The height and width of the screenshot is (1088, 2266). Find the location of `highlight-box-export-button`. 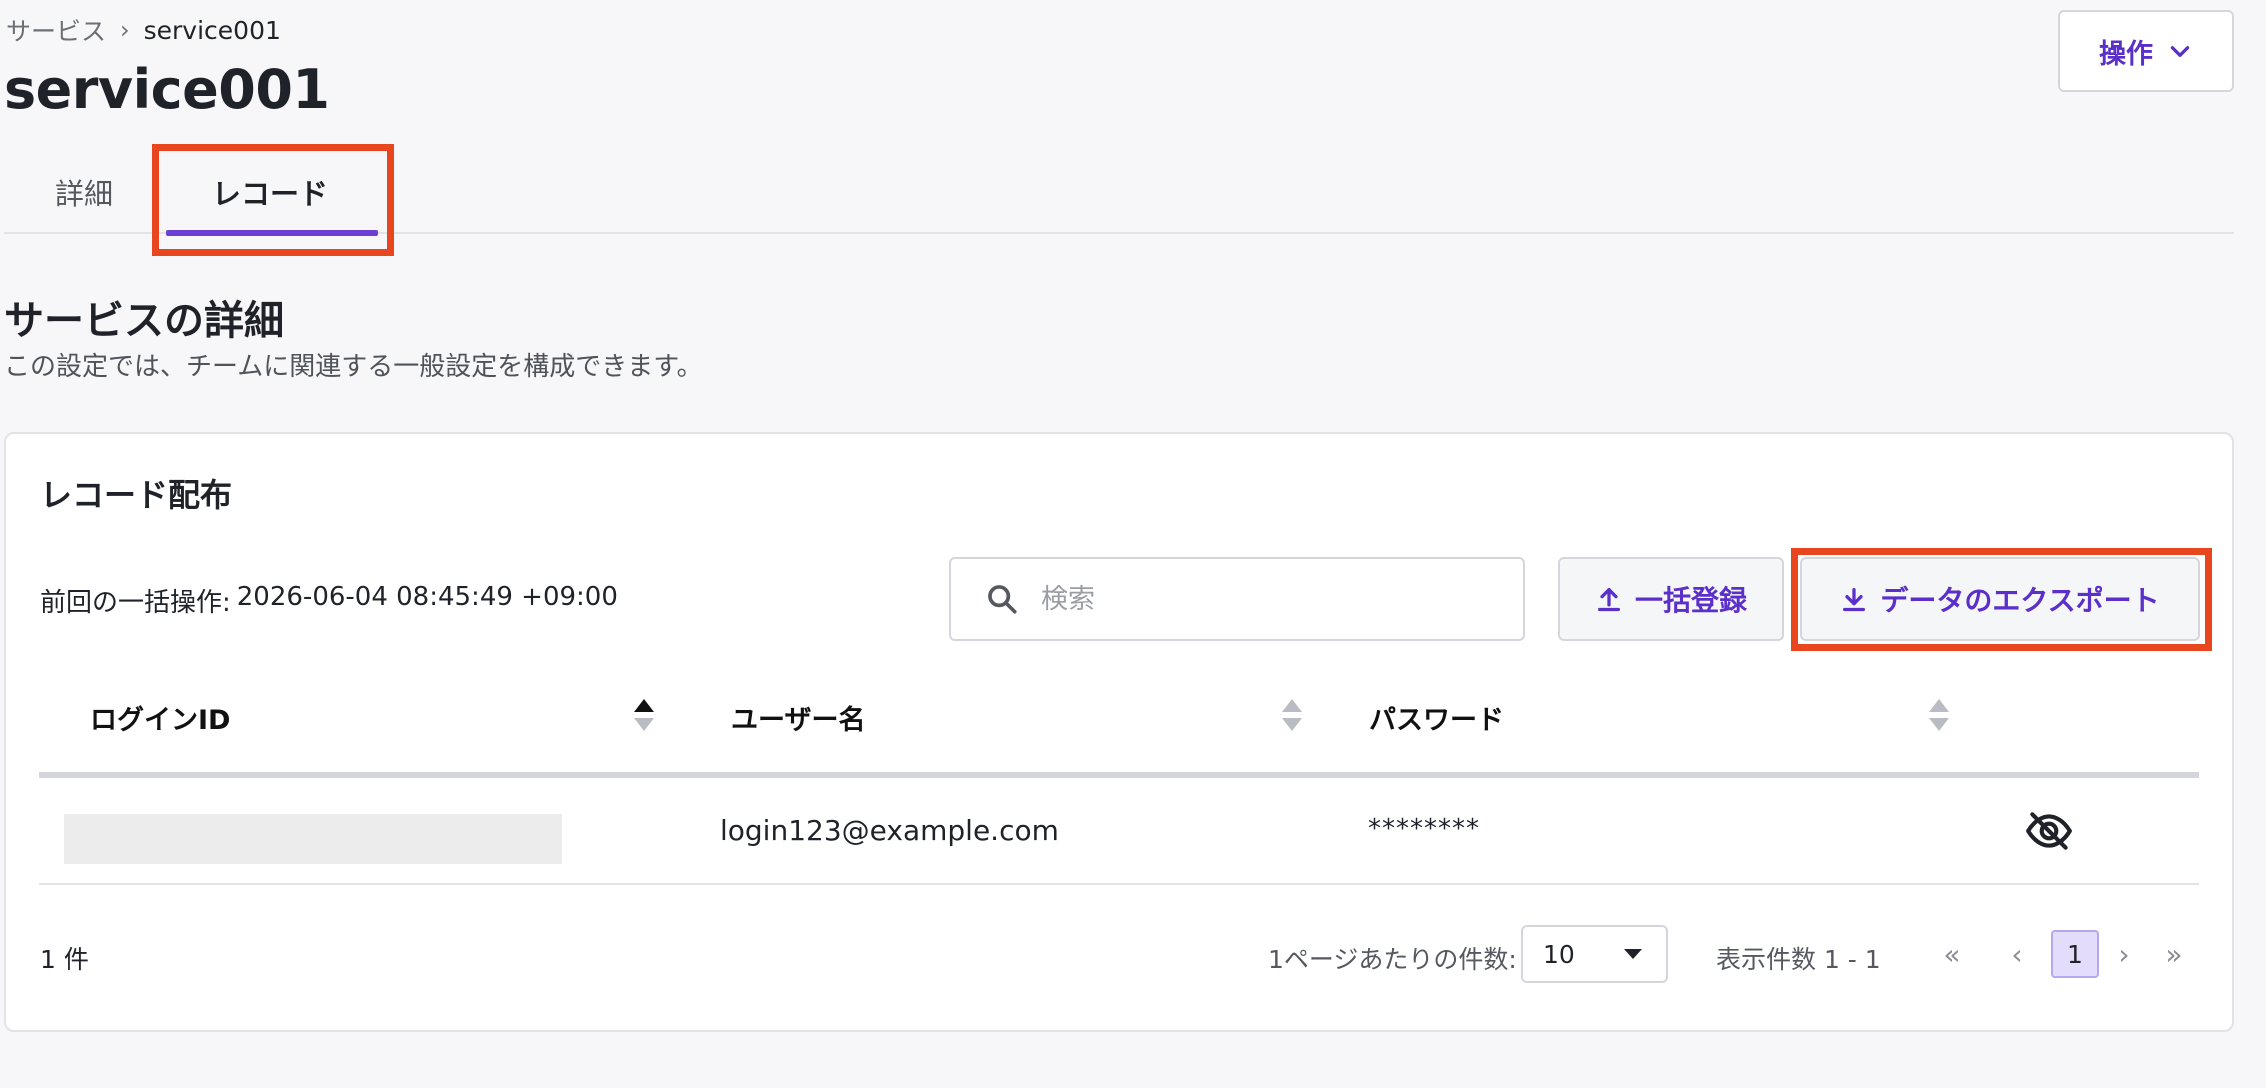

highlight-box-export-button is located at coordinates (2001, 599).